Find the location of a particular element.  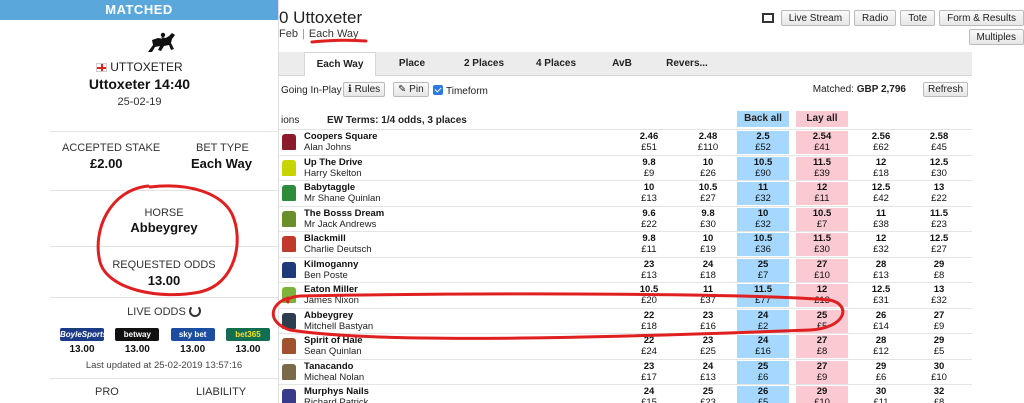

back-price-cell: 2.5 £52 is located at coordinates (763, 142).